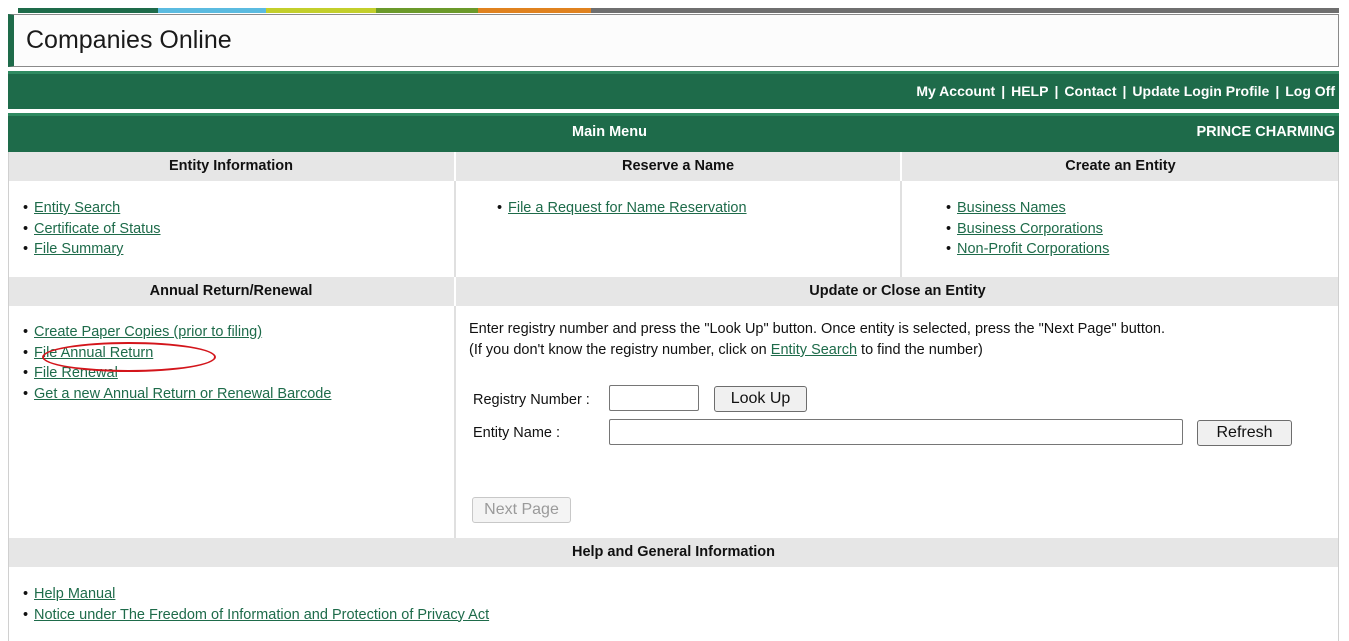 The image size is (1349, 641). What do you see at coordinates (517, 433) in the screenshot?
I see `entity-name-label: Entity Name :` at bounding box center [517, 433].